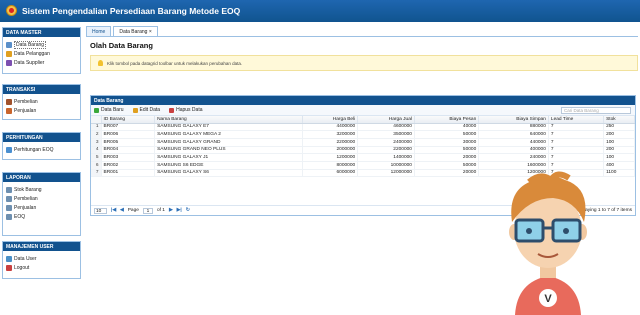 The width and height of the screenshot is (640, 315). I want to click on panel-title: TRANSAKSI, so click(41, 89).